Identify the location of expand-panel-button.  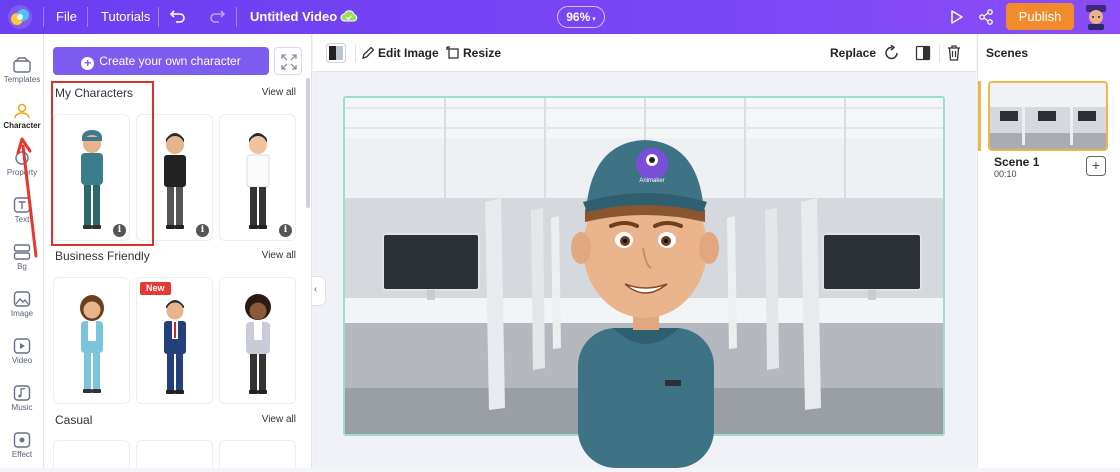
(288, 61).